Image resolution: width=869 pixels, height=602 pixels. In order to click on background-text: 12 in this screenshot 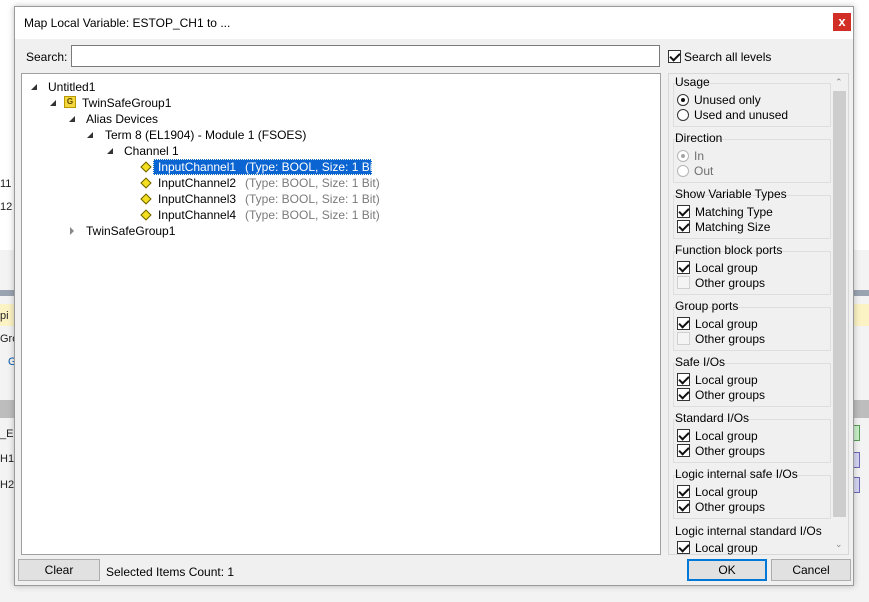, I will do `click(6, 207)`.